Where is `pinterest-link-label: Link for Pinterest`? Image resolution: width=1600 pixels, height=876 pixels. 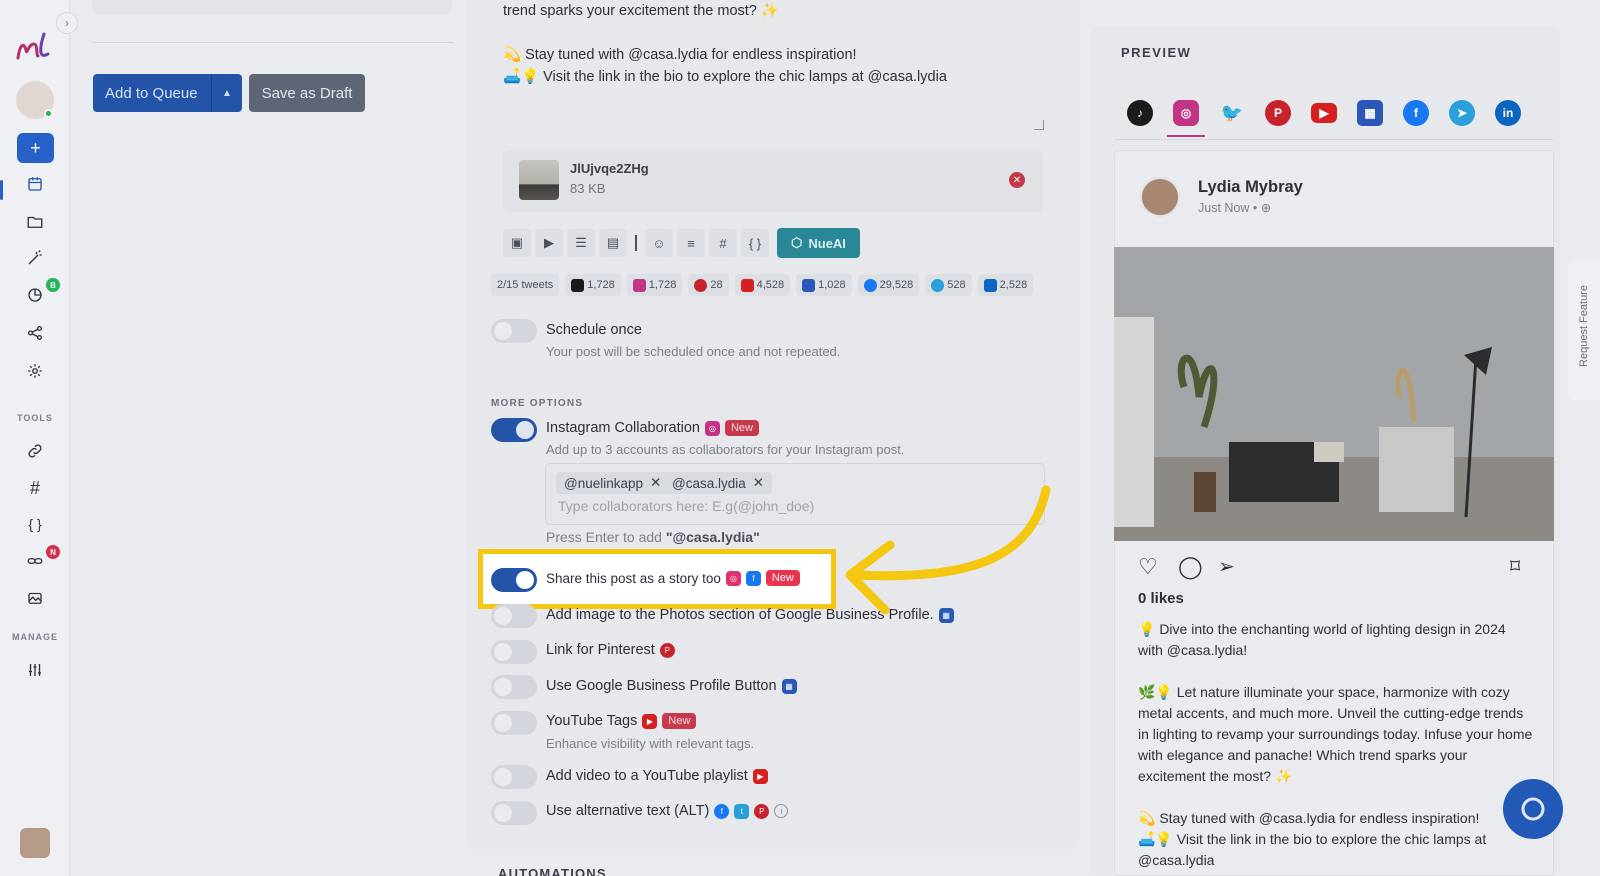
pinterest-link-label: Link for Pinterest is located at coordinates (600, 650).